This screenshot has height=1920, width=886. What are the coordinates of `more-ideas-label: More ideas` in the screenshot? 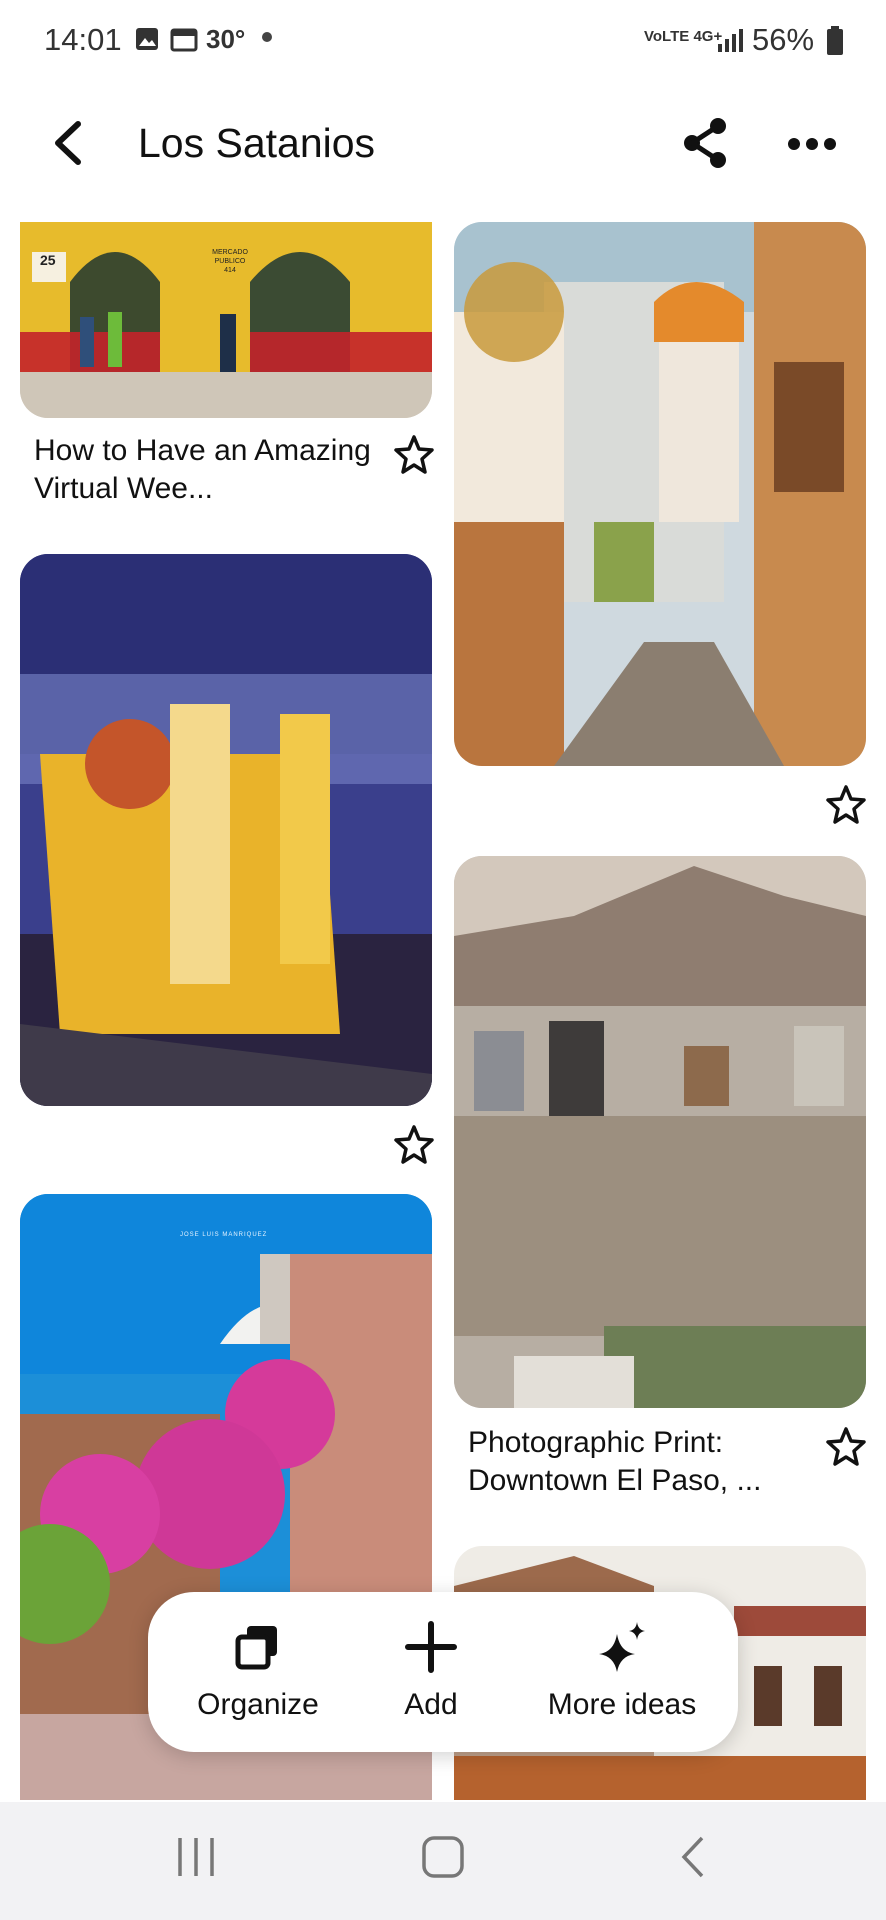 It's located at (622, 1704).